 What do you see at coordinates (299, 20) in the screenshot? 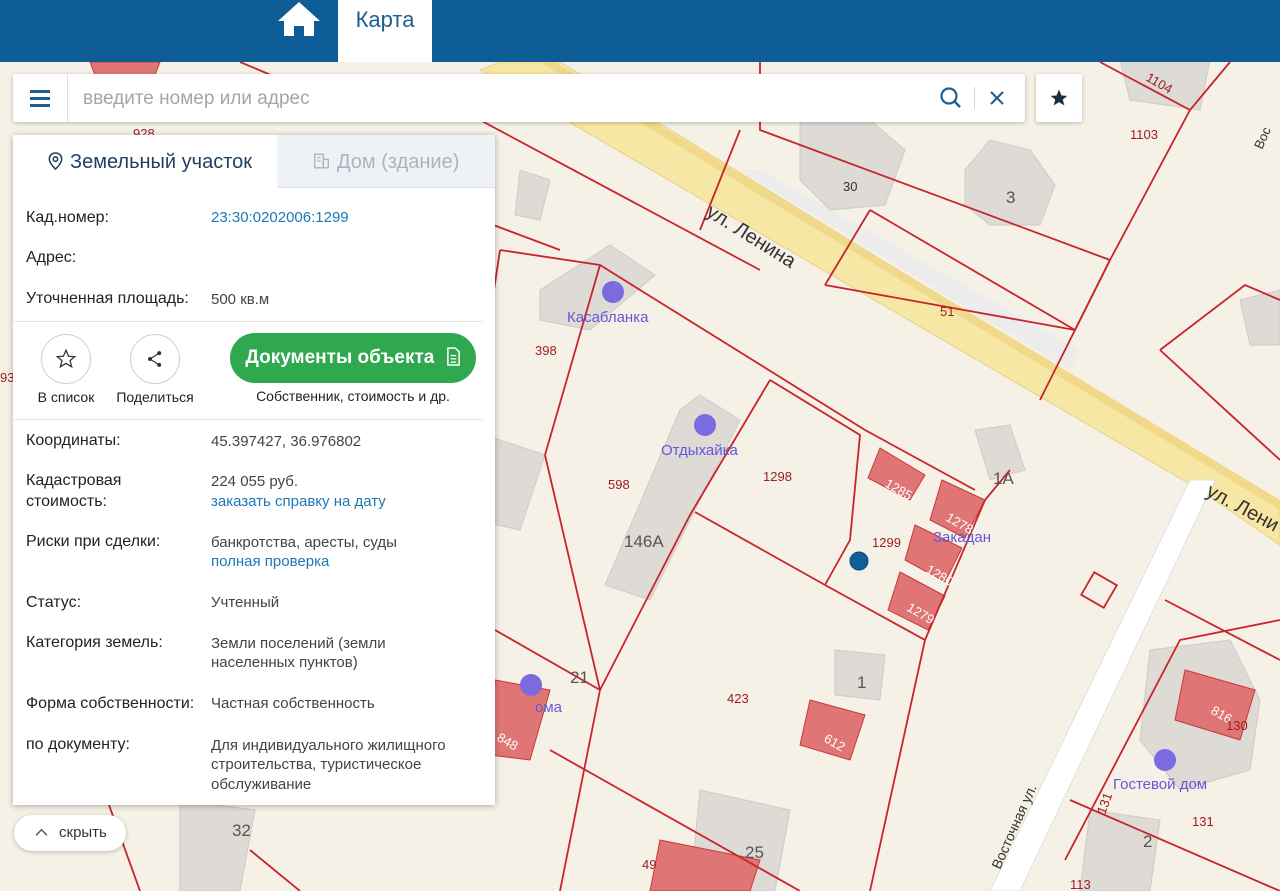
I see `home-icon` at bounding box center [299, 20].